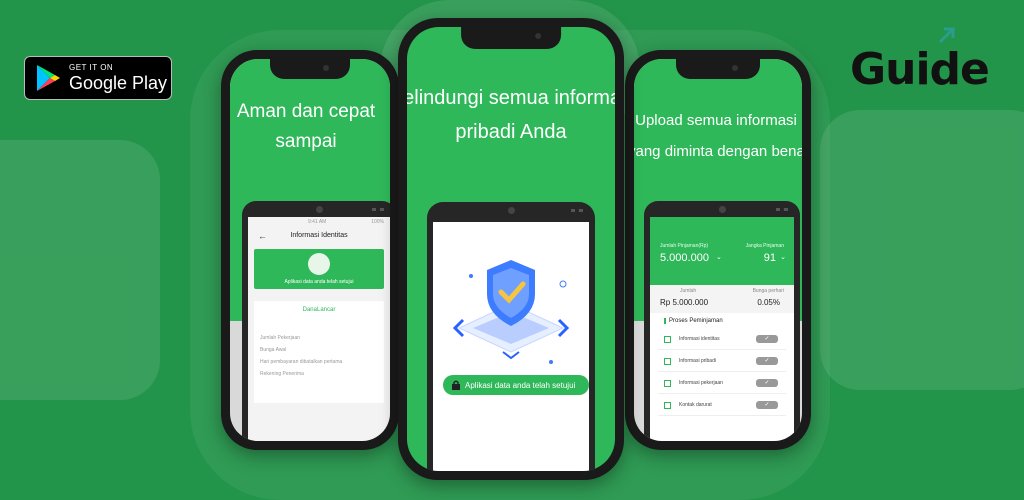 The width and height of the screenshot is (1024, 500). I want to click on approved-banner: Aplikasi data anda telah setujui, so click(319, 269).